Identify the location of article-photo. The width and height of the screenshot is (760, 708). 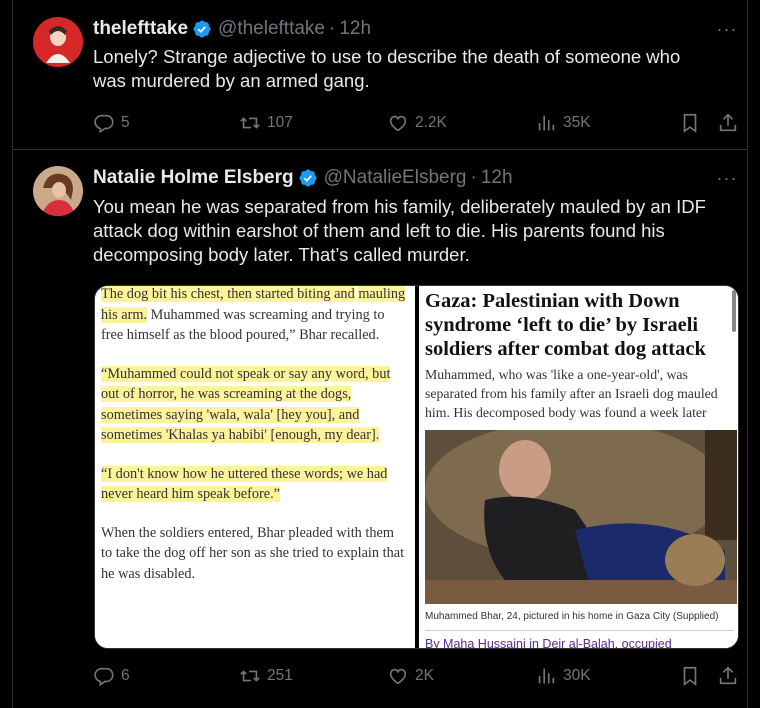
(581, 517).